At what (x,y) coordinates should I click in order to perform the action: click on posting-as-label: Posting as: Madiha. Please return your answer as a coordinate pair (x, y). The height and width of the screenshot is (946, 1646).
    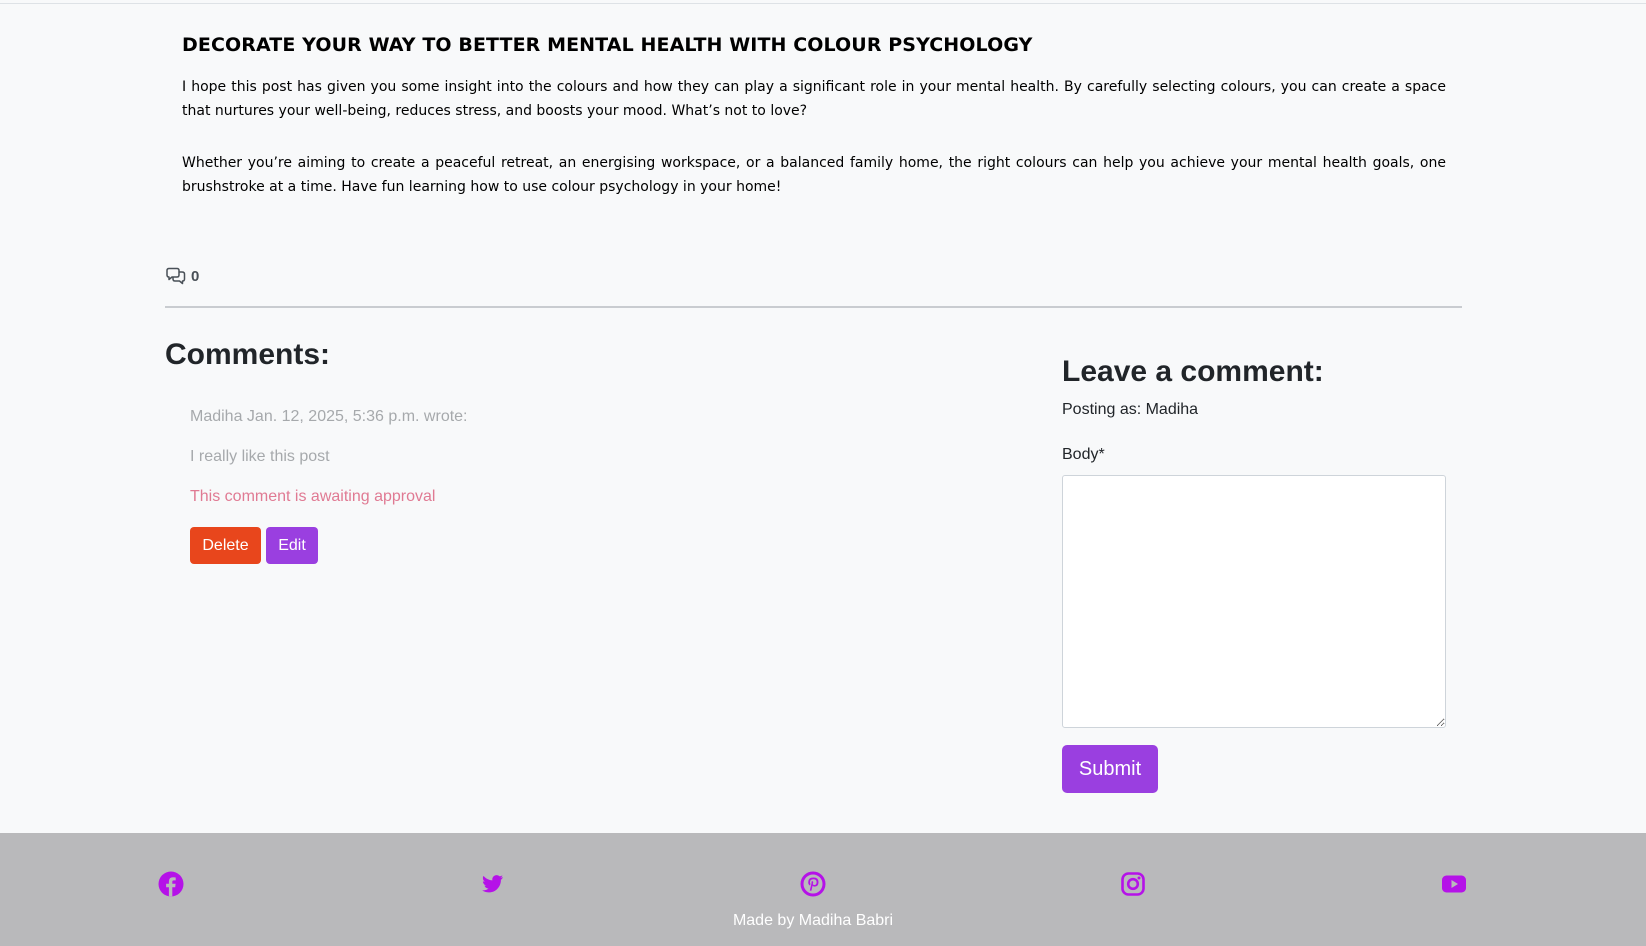
    Looking at the image, I should click on (1130, 409).